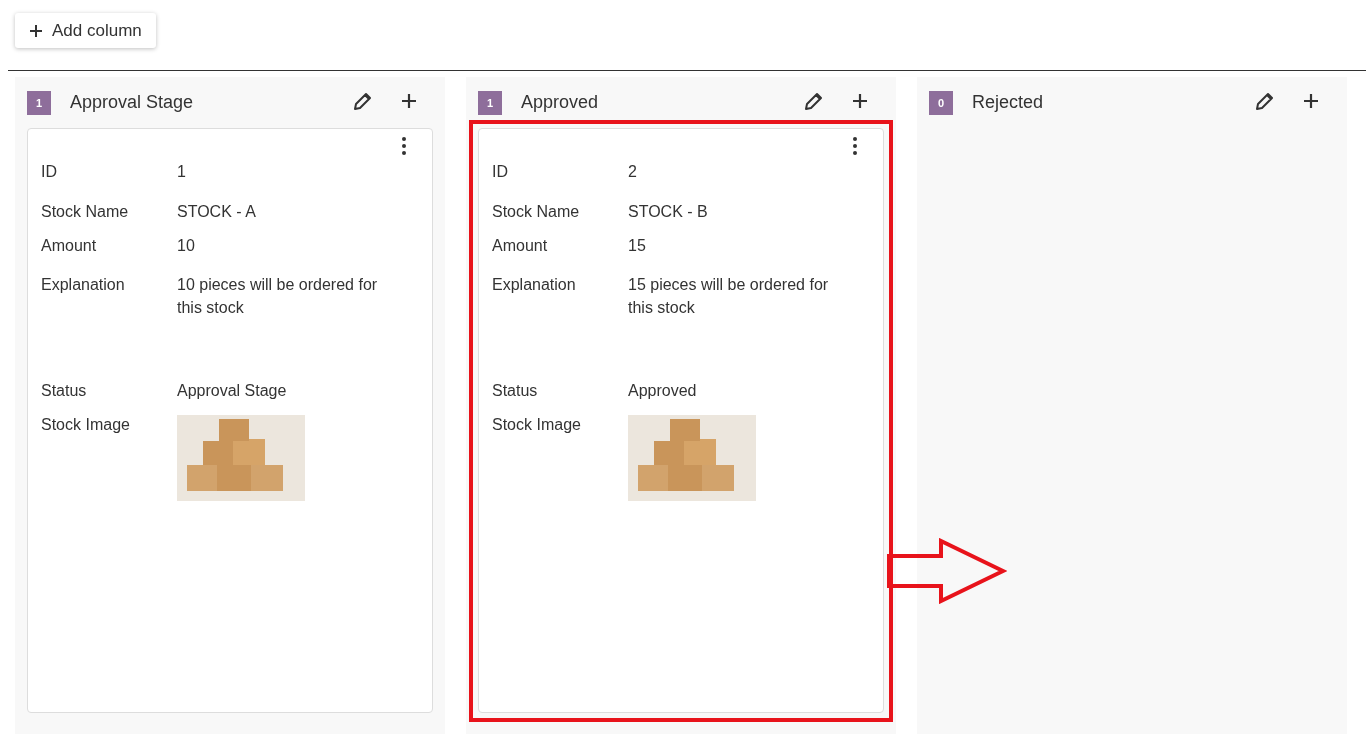 The image size is (1372, 745). What do you see at coordinates (560, 102) in the screenshot?
I see `column-title: Approved` at bounding box center [560, 102].